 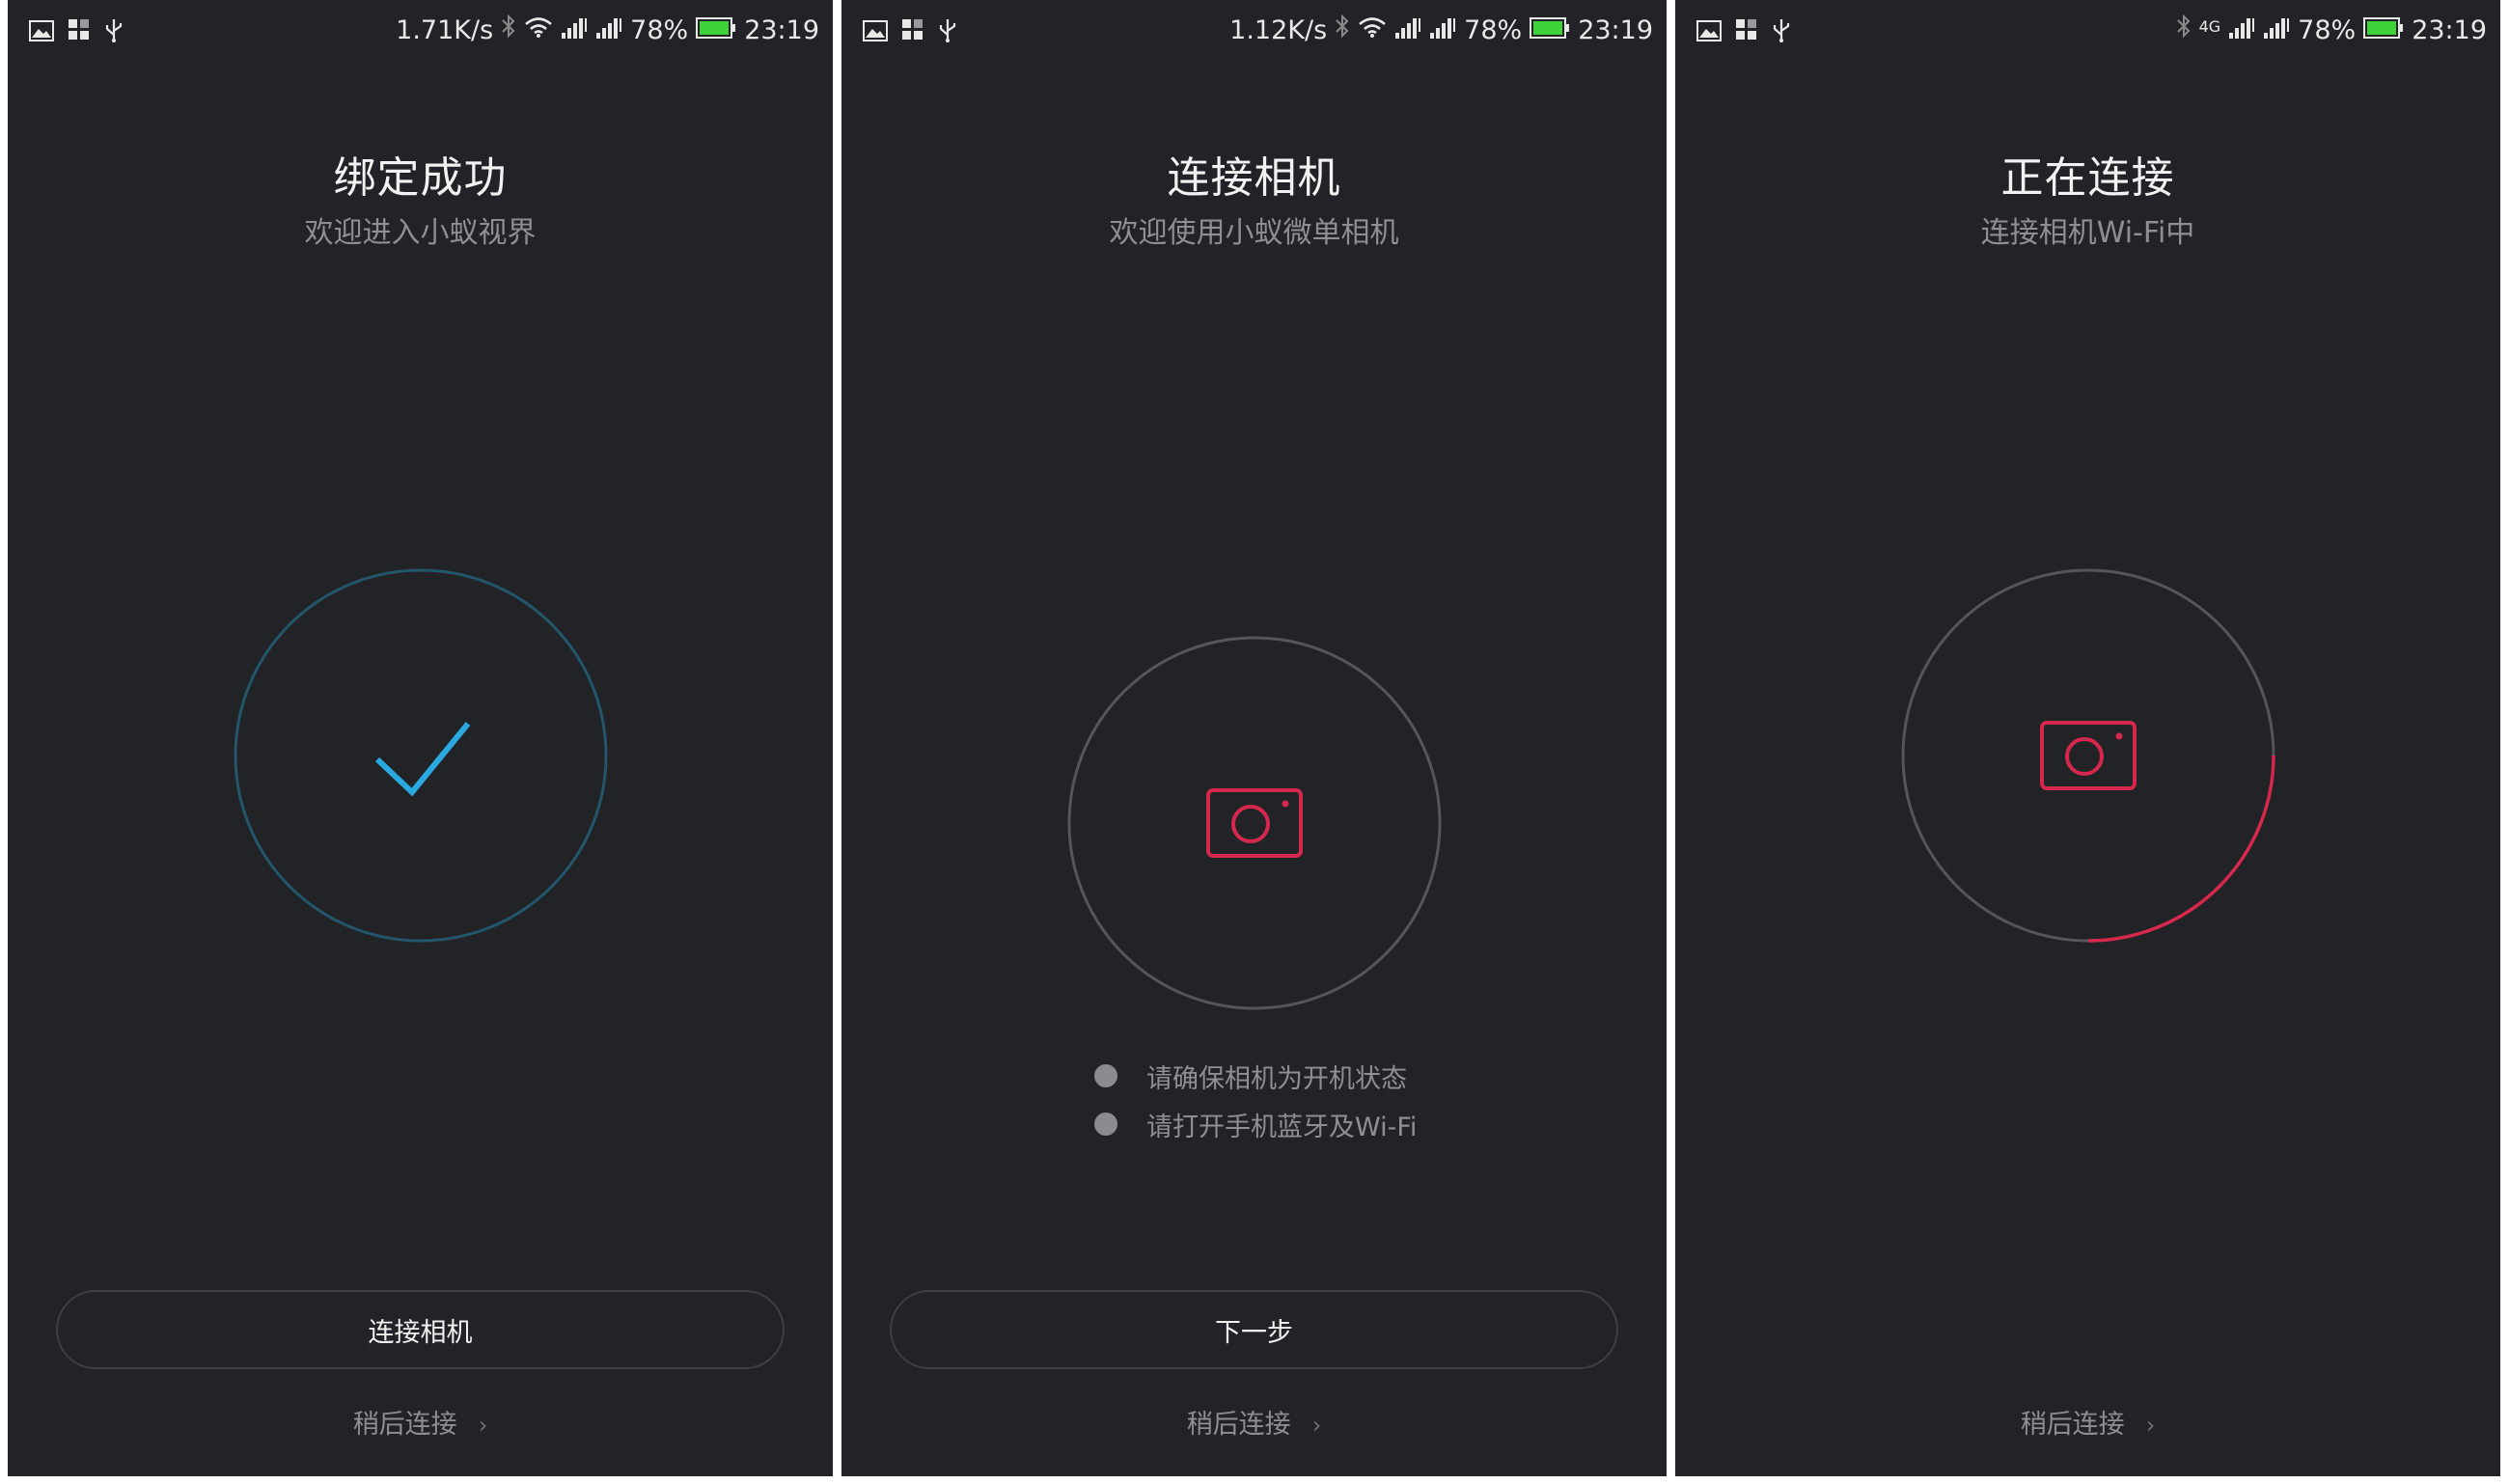 I want to click on page-title: 绑定成功, so click(x=420, y=178).